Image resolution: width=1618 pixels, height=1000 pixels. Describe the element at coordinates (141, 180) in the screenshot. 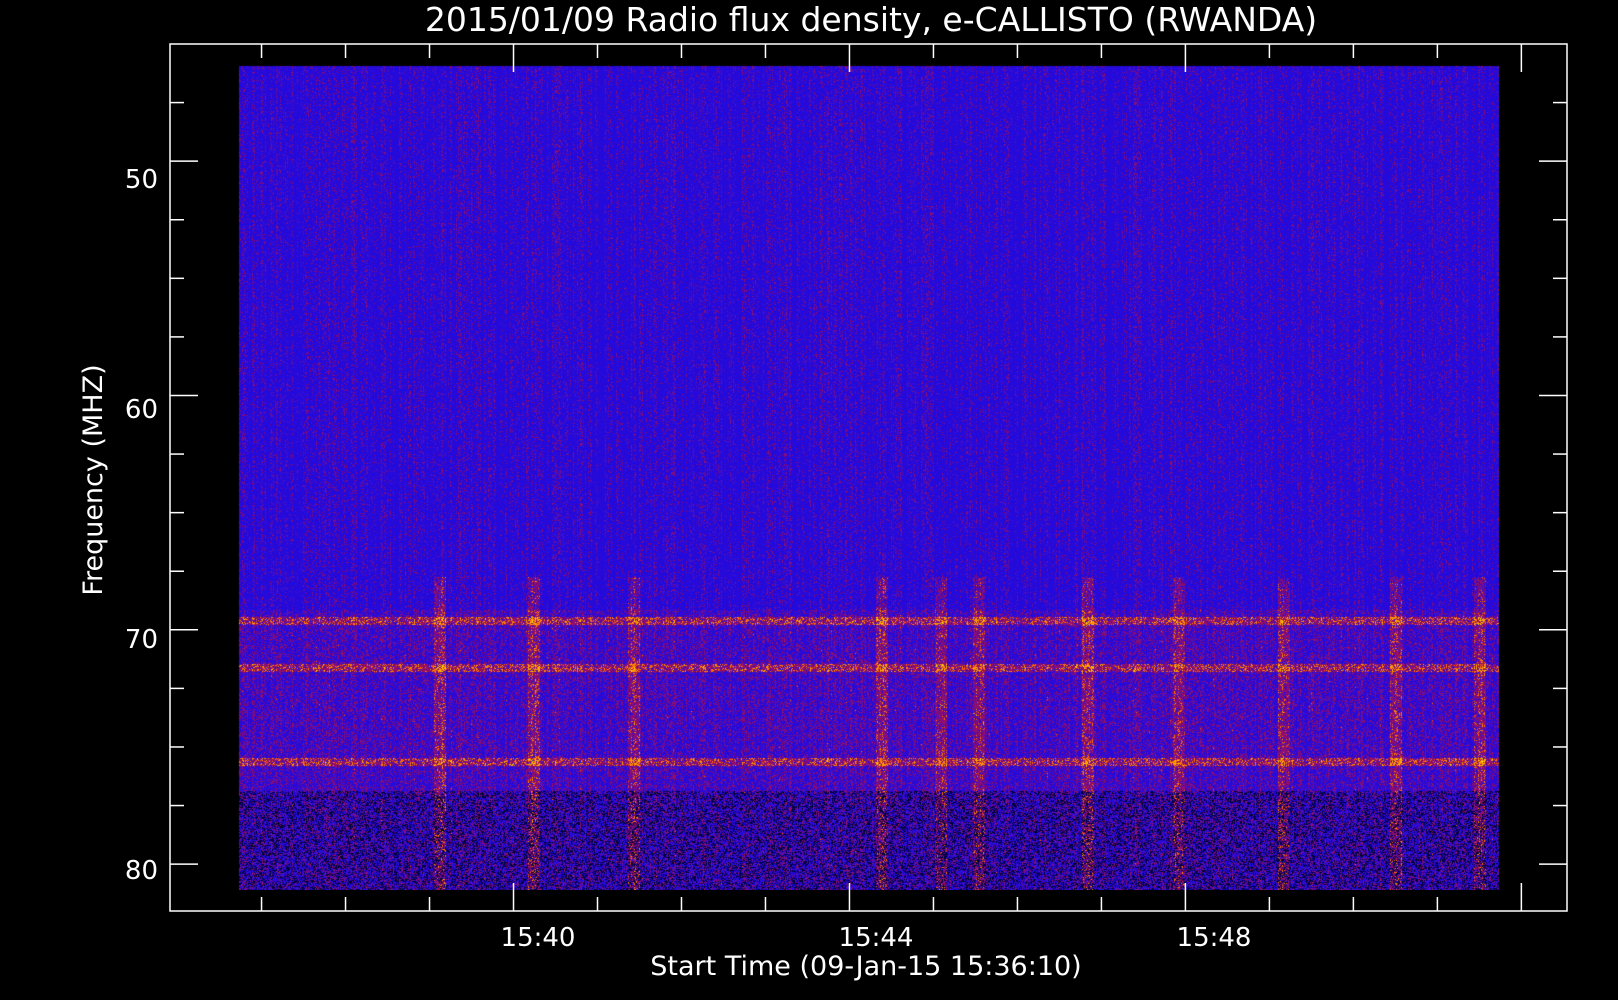

I see `y-tick-label-50: 50` at that location.